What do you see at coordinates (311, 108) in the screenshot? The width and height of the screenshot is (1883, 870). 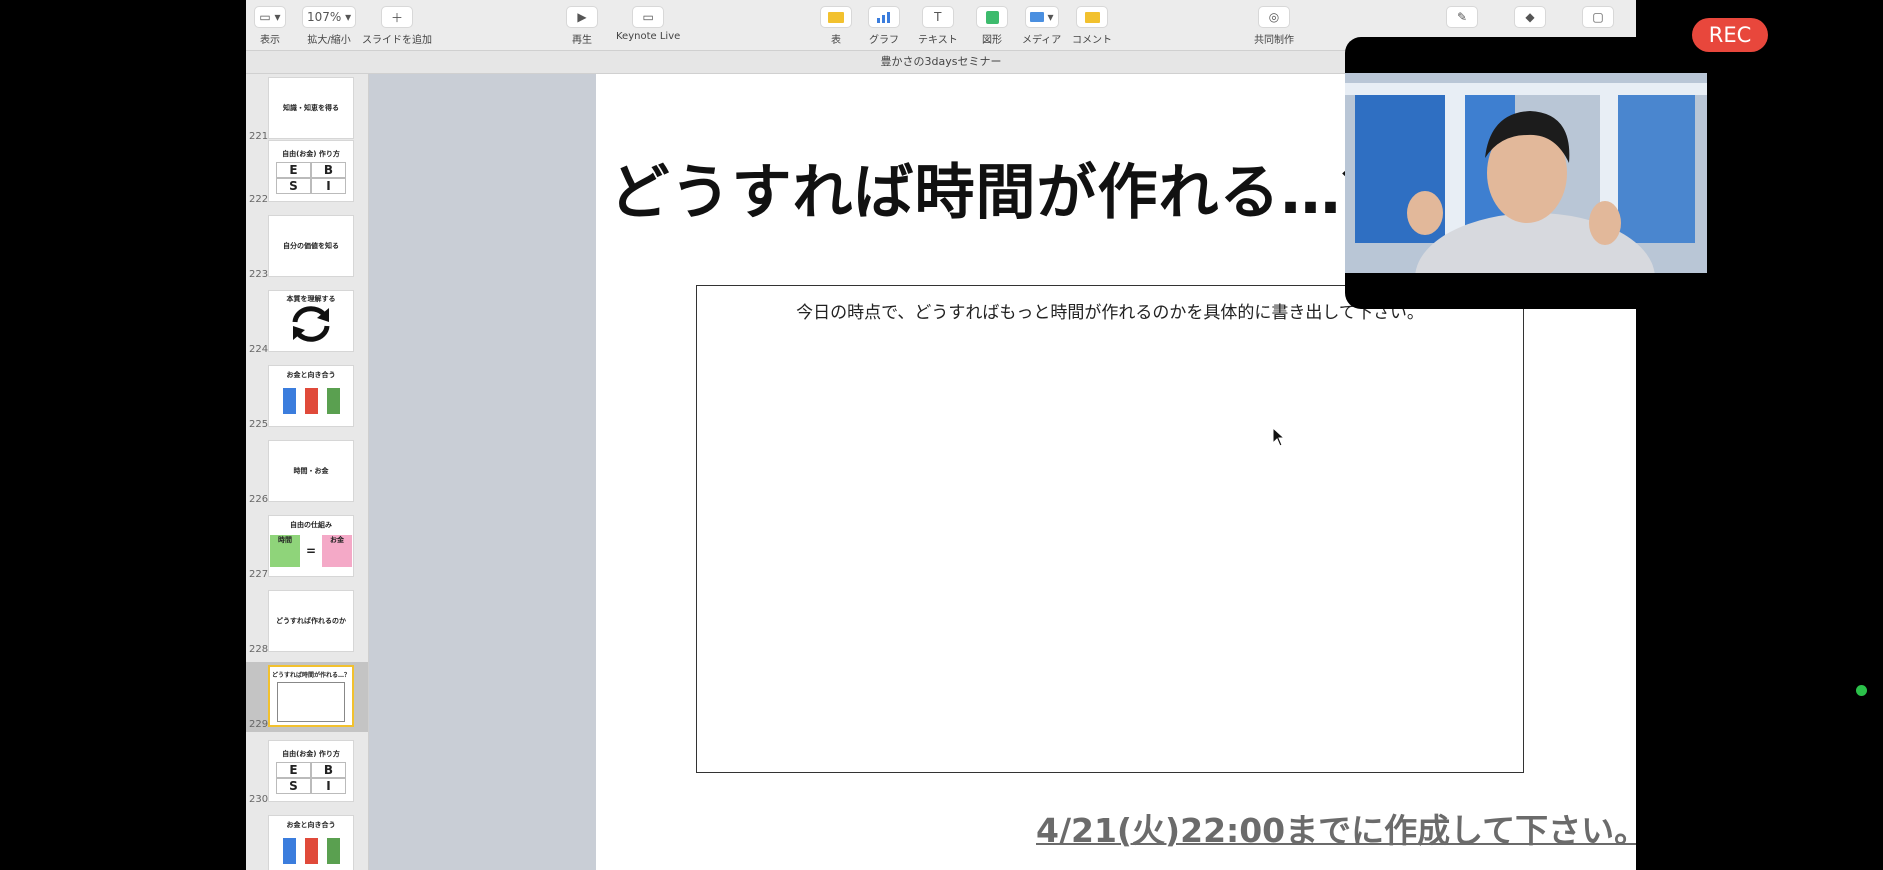 I see `thumb-title: 知識・知恵を得る` at bounding box center [311, 108].